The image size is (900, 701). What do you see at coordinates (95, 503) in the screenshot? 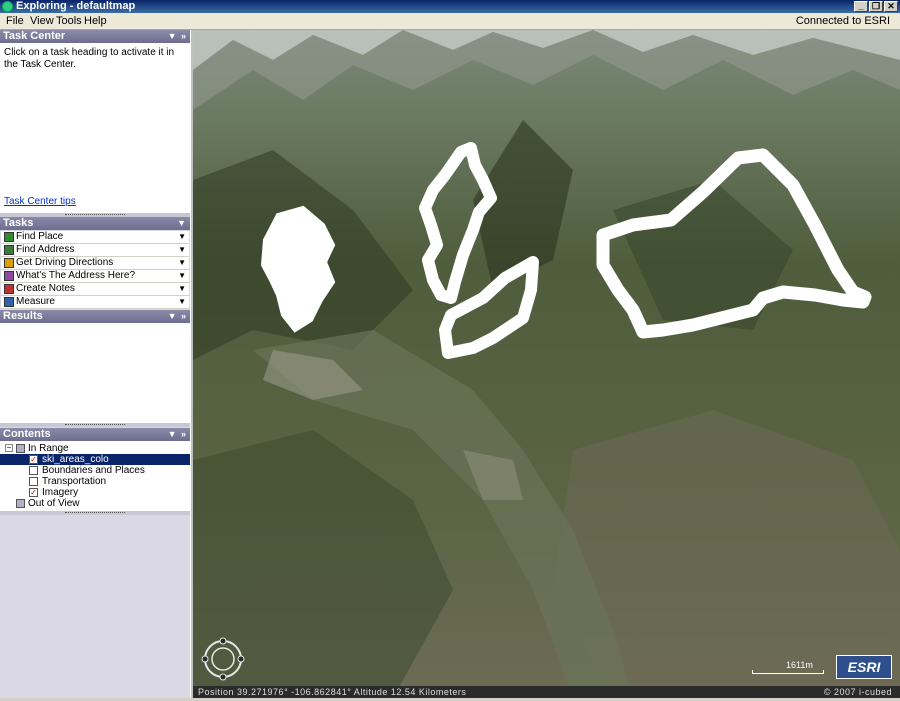
I see `out-of-view-node: Out of View` at bounding box center [95, 503].